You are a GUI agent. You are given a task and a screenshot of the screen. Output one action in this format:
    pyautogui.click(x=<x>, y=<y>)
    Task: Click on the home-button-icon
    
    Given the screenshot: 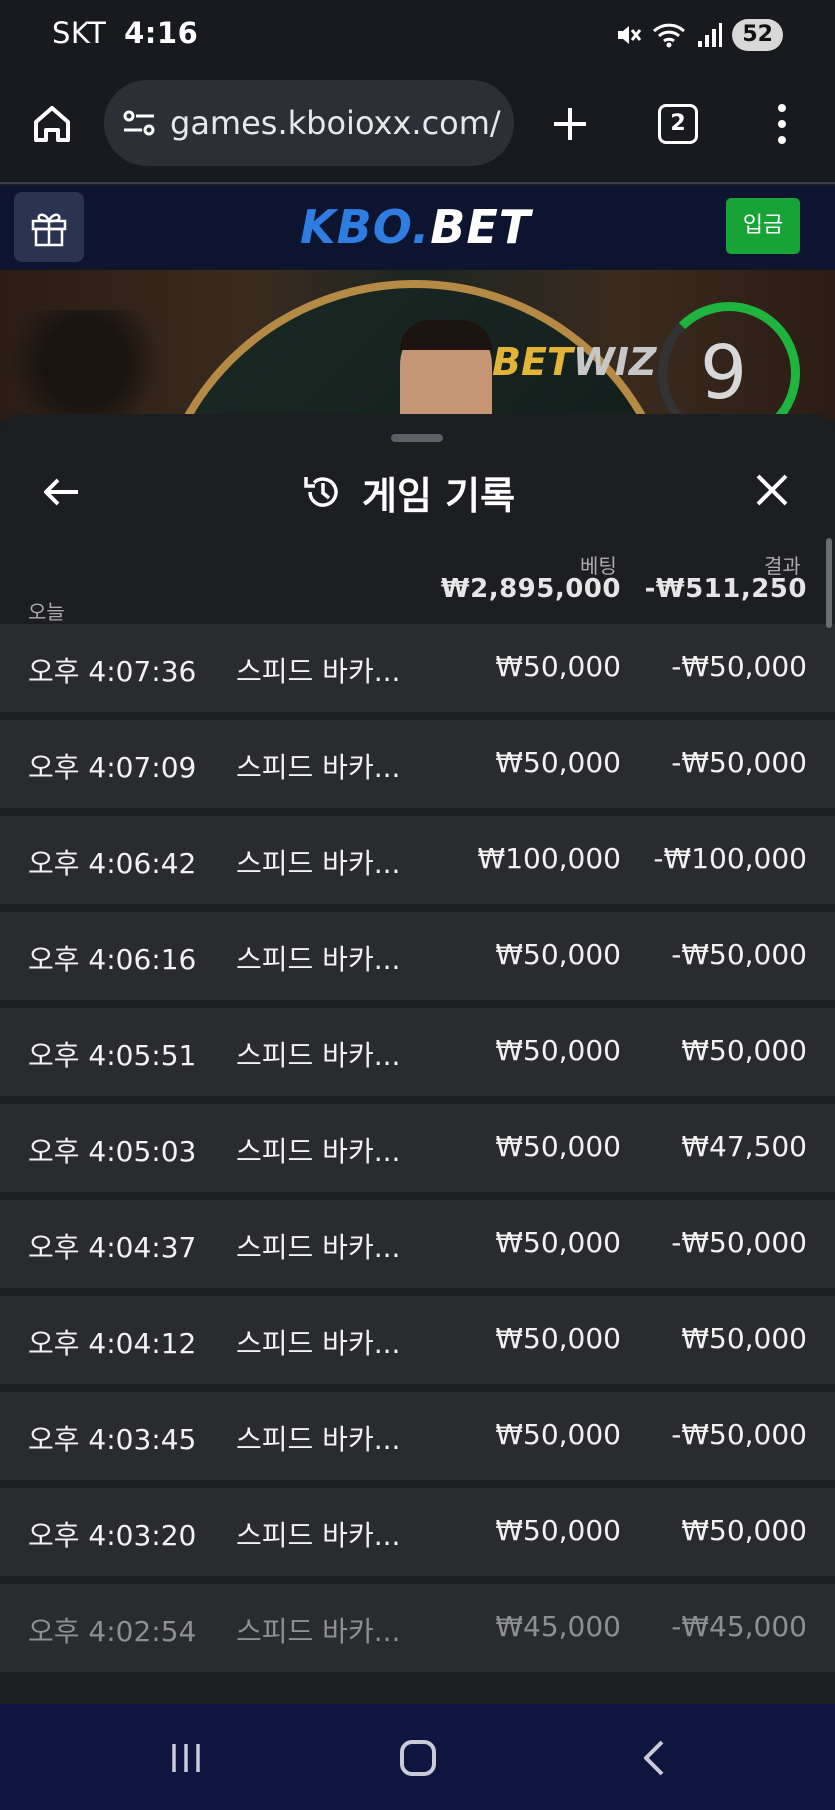 What is the action you would take?
    pyautogui.click(x=418, y=1758)
    